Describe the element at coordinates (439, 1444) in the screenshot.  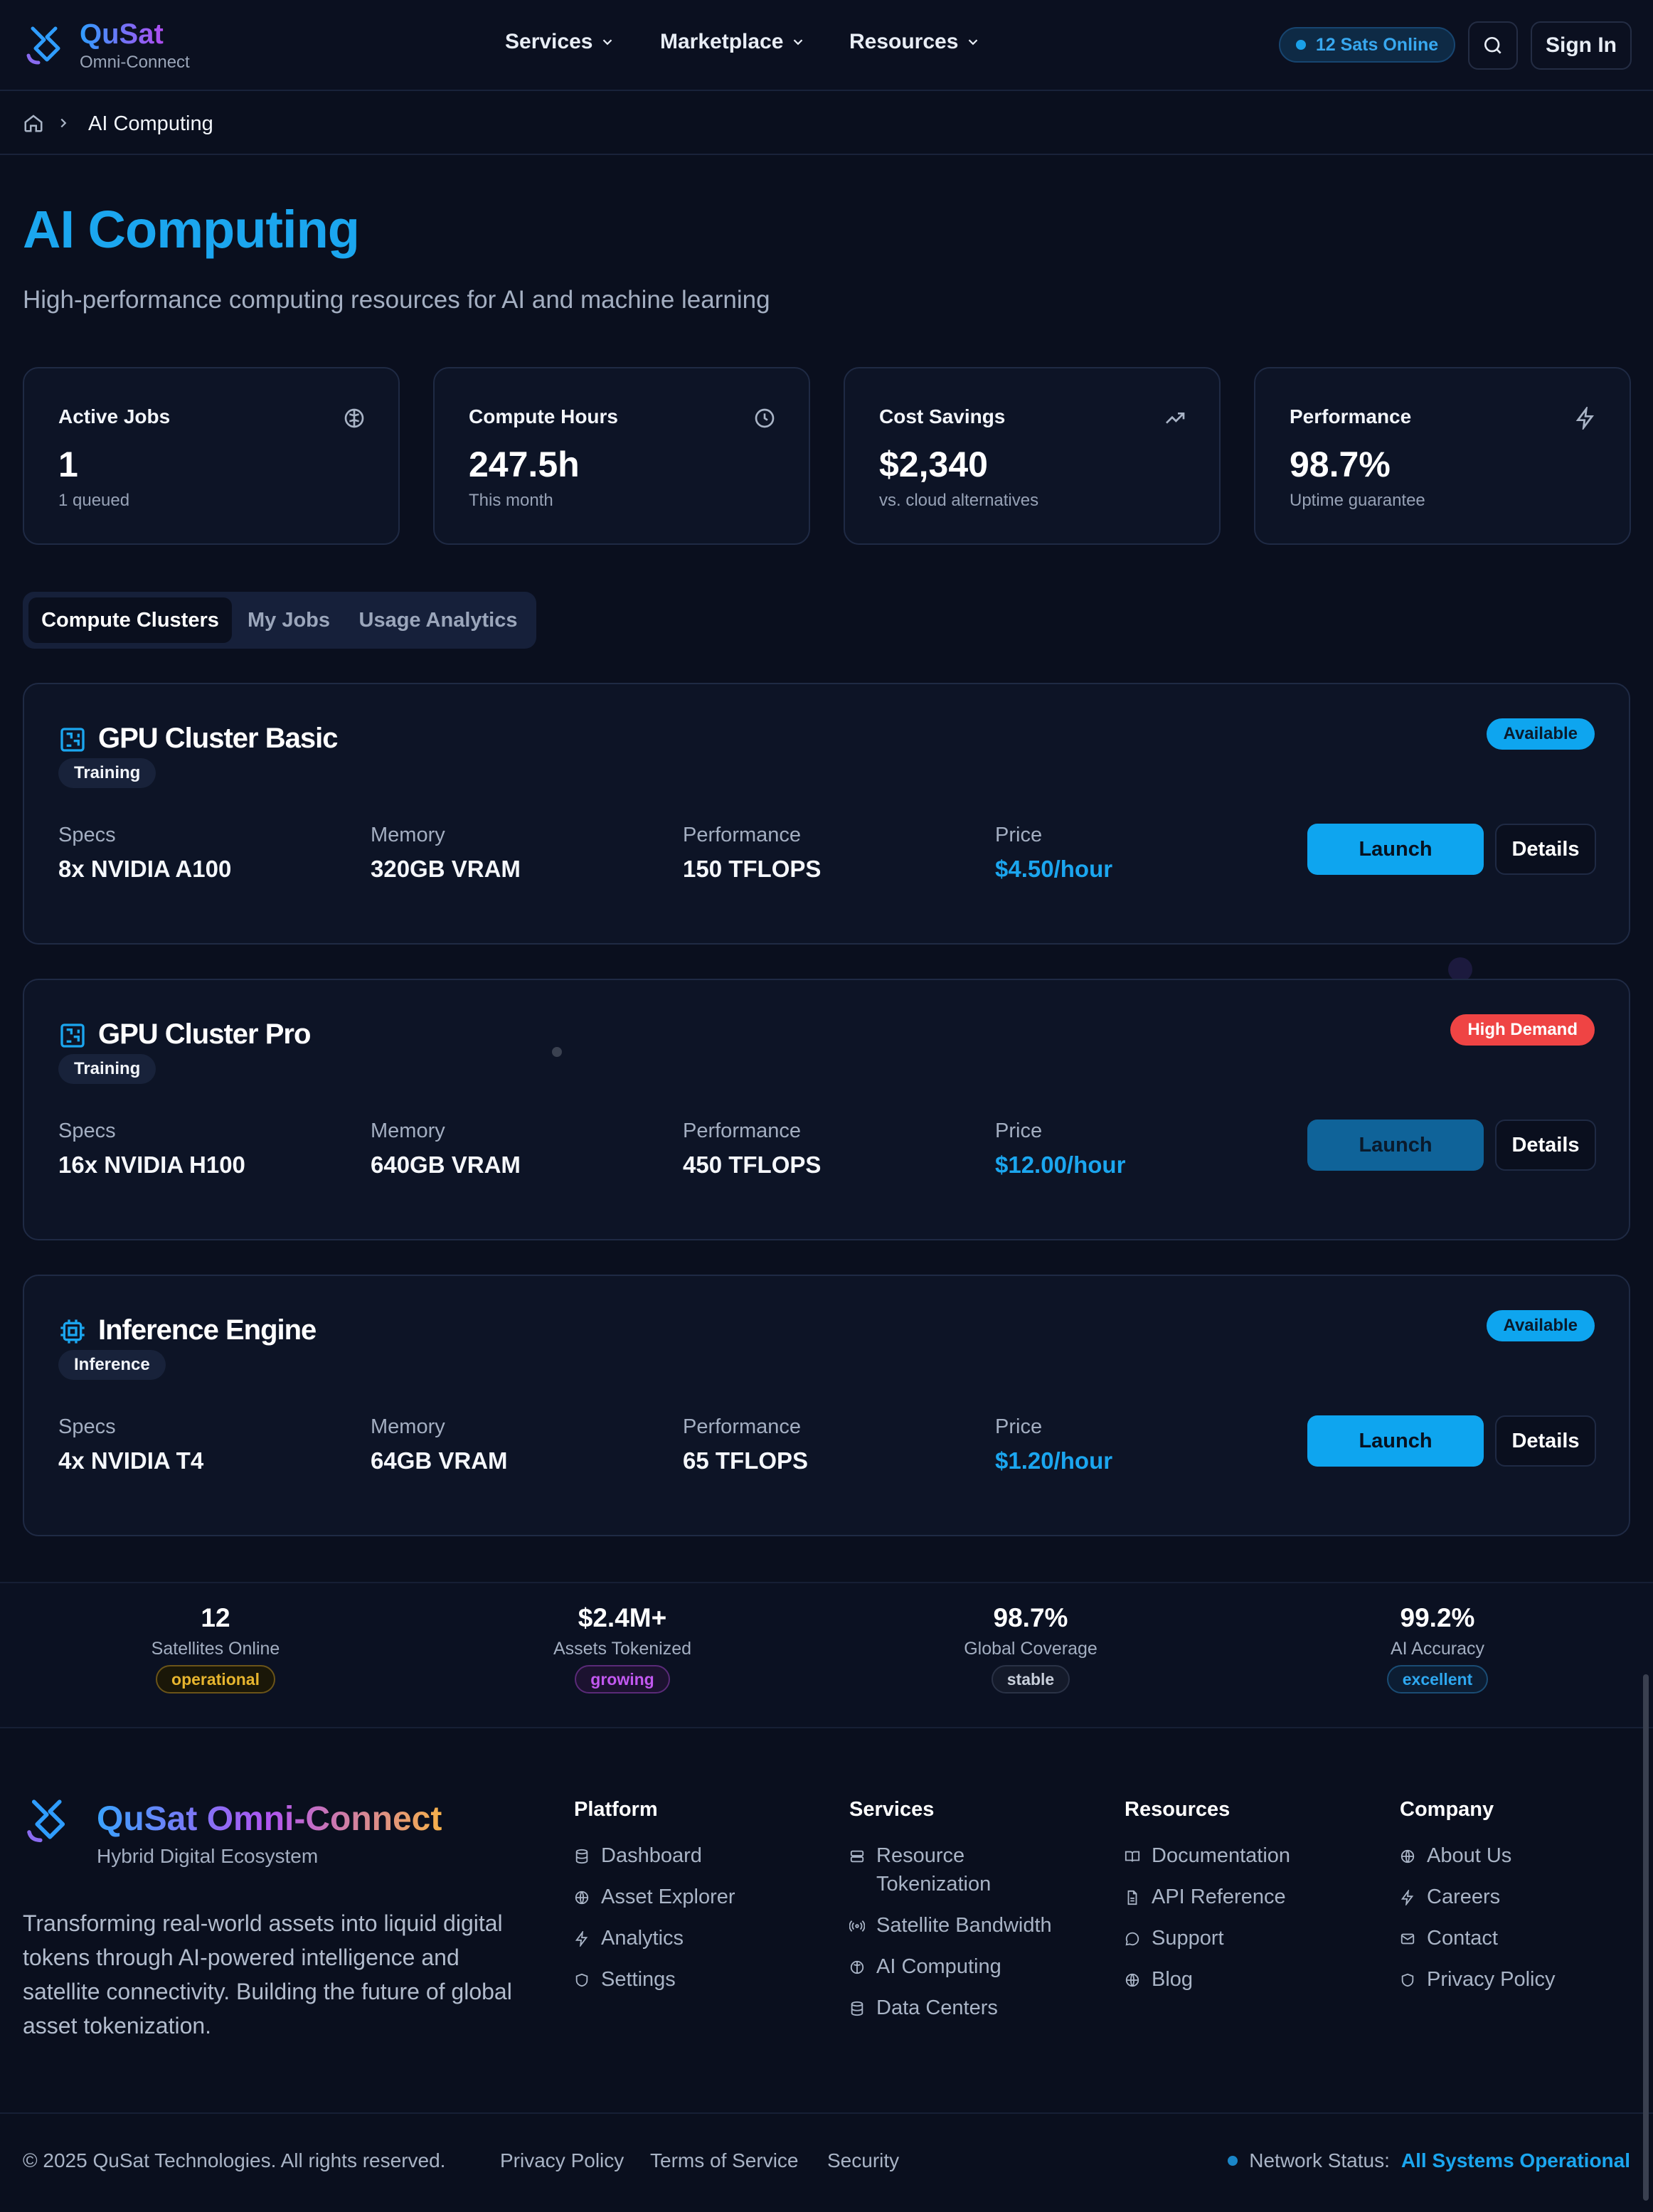
I see `spec-memory: Memory 64GB VRAM` at that location.